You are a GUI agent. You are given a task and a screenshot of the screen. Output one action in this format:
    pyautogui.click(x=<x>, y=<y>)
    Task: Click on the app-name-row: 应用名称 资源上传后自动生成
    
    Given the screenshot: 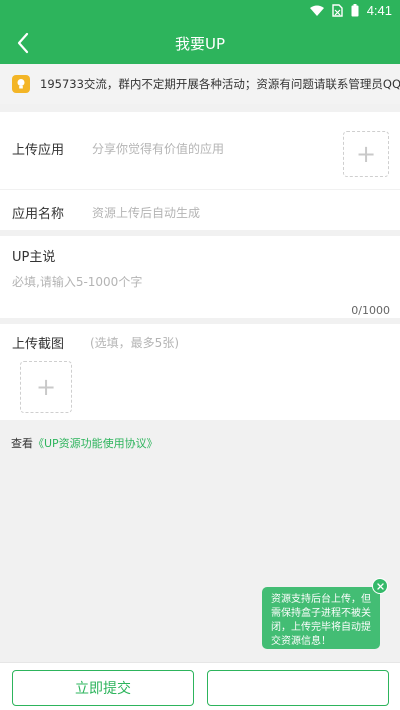 What is the action you would take?
    pyautogui.click(x=200, y=210)
    